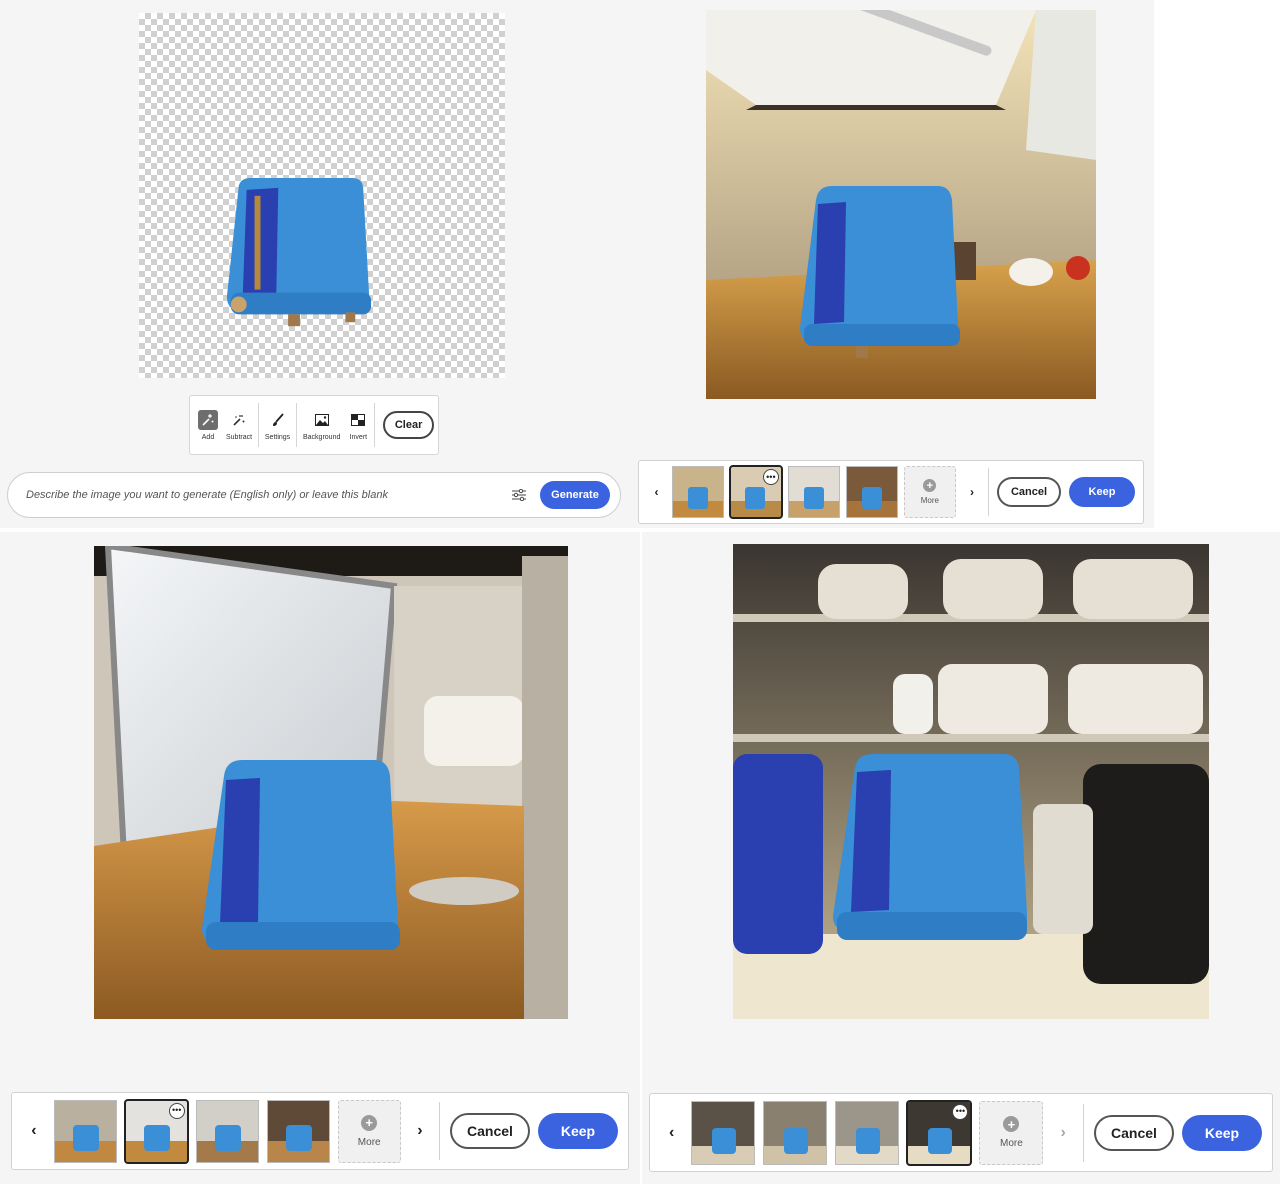 Image resolution: width=1280 pixels, height=1184 pixels. Describe the element at coordinates (575, 495) in the screenshot. I see `generate-button: Generate` at that location.